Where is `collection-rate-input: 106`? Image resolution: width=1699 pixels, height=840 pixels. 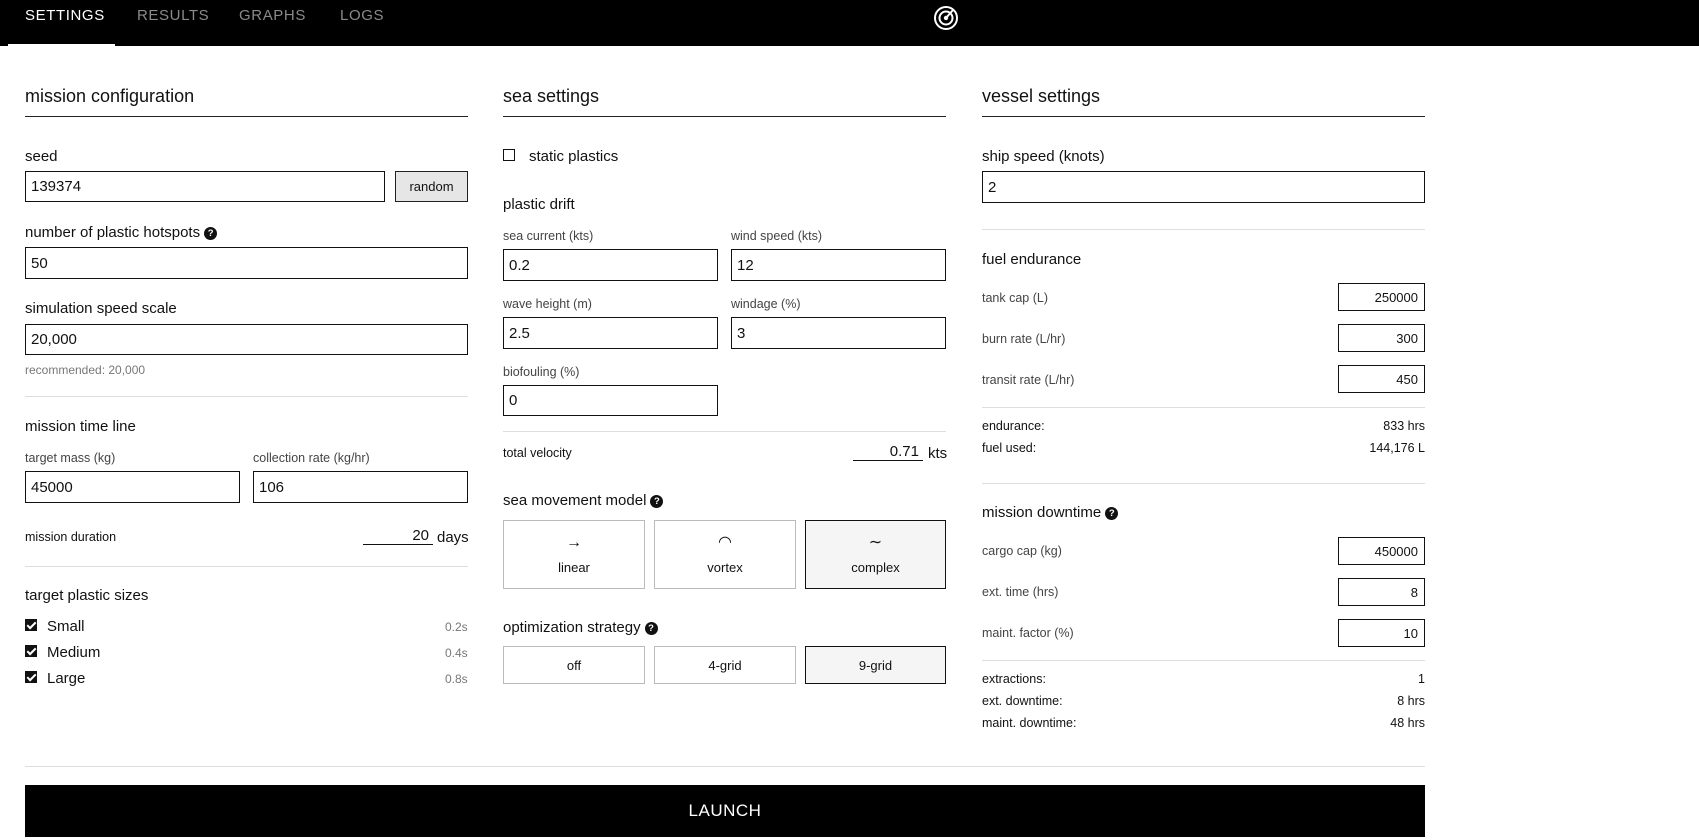
collection-rate-input: 106 is located at coordinates (360, 487).